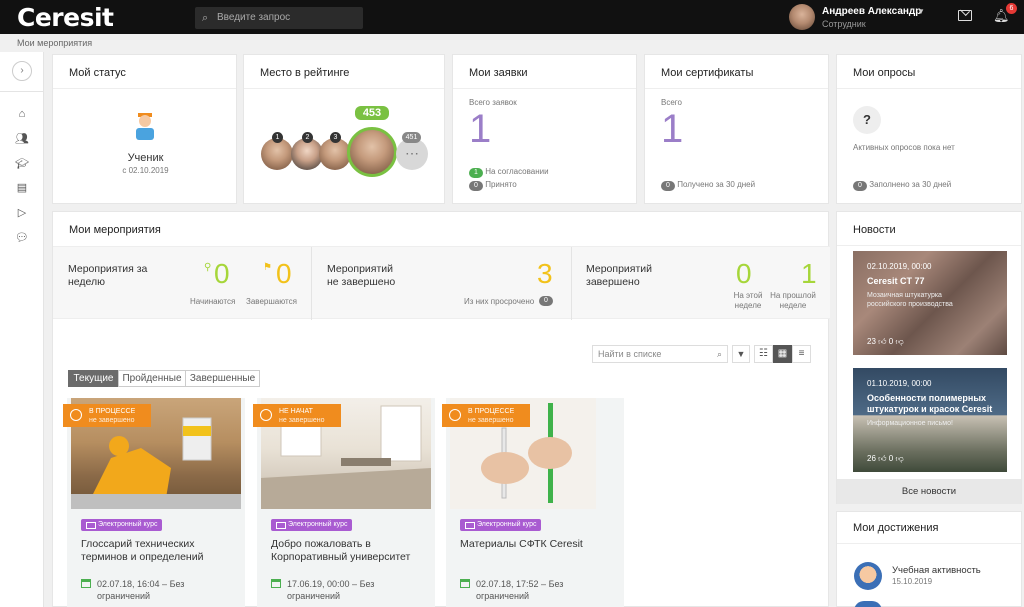 The height and width of the screenshot is (607, 1024). Describe the element at coordinates (660, 354) in the screenshot. I see `list-search-input: Найти в списке ⌕` at that location.